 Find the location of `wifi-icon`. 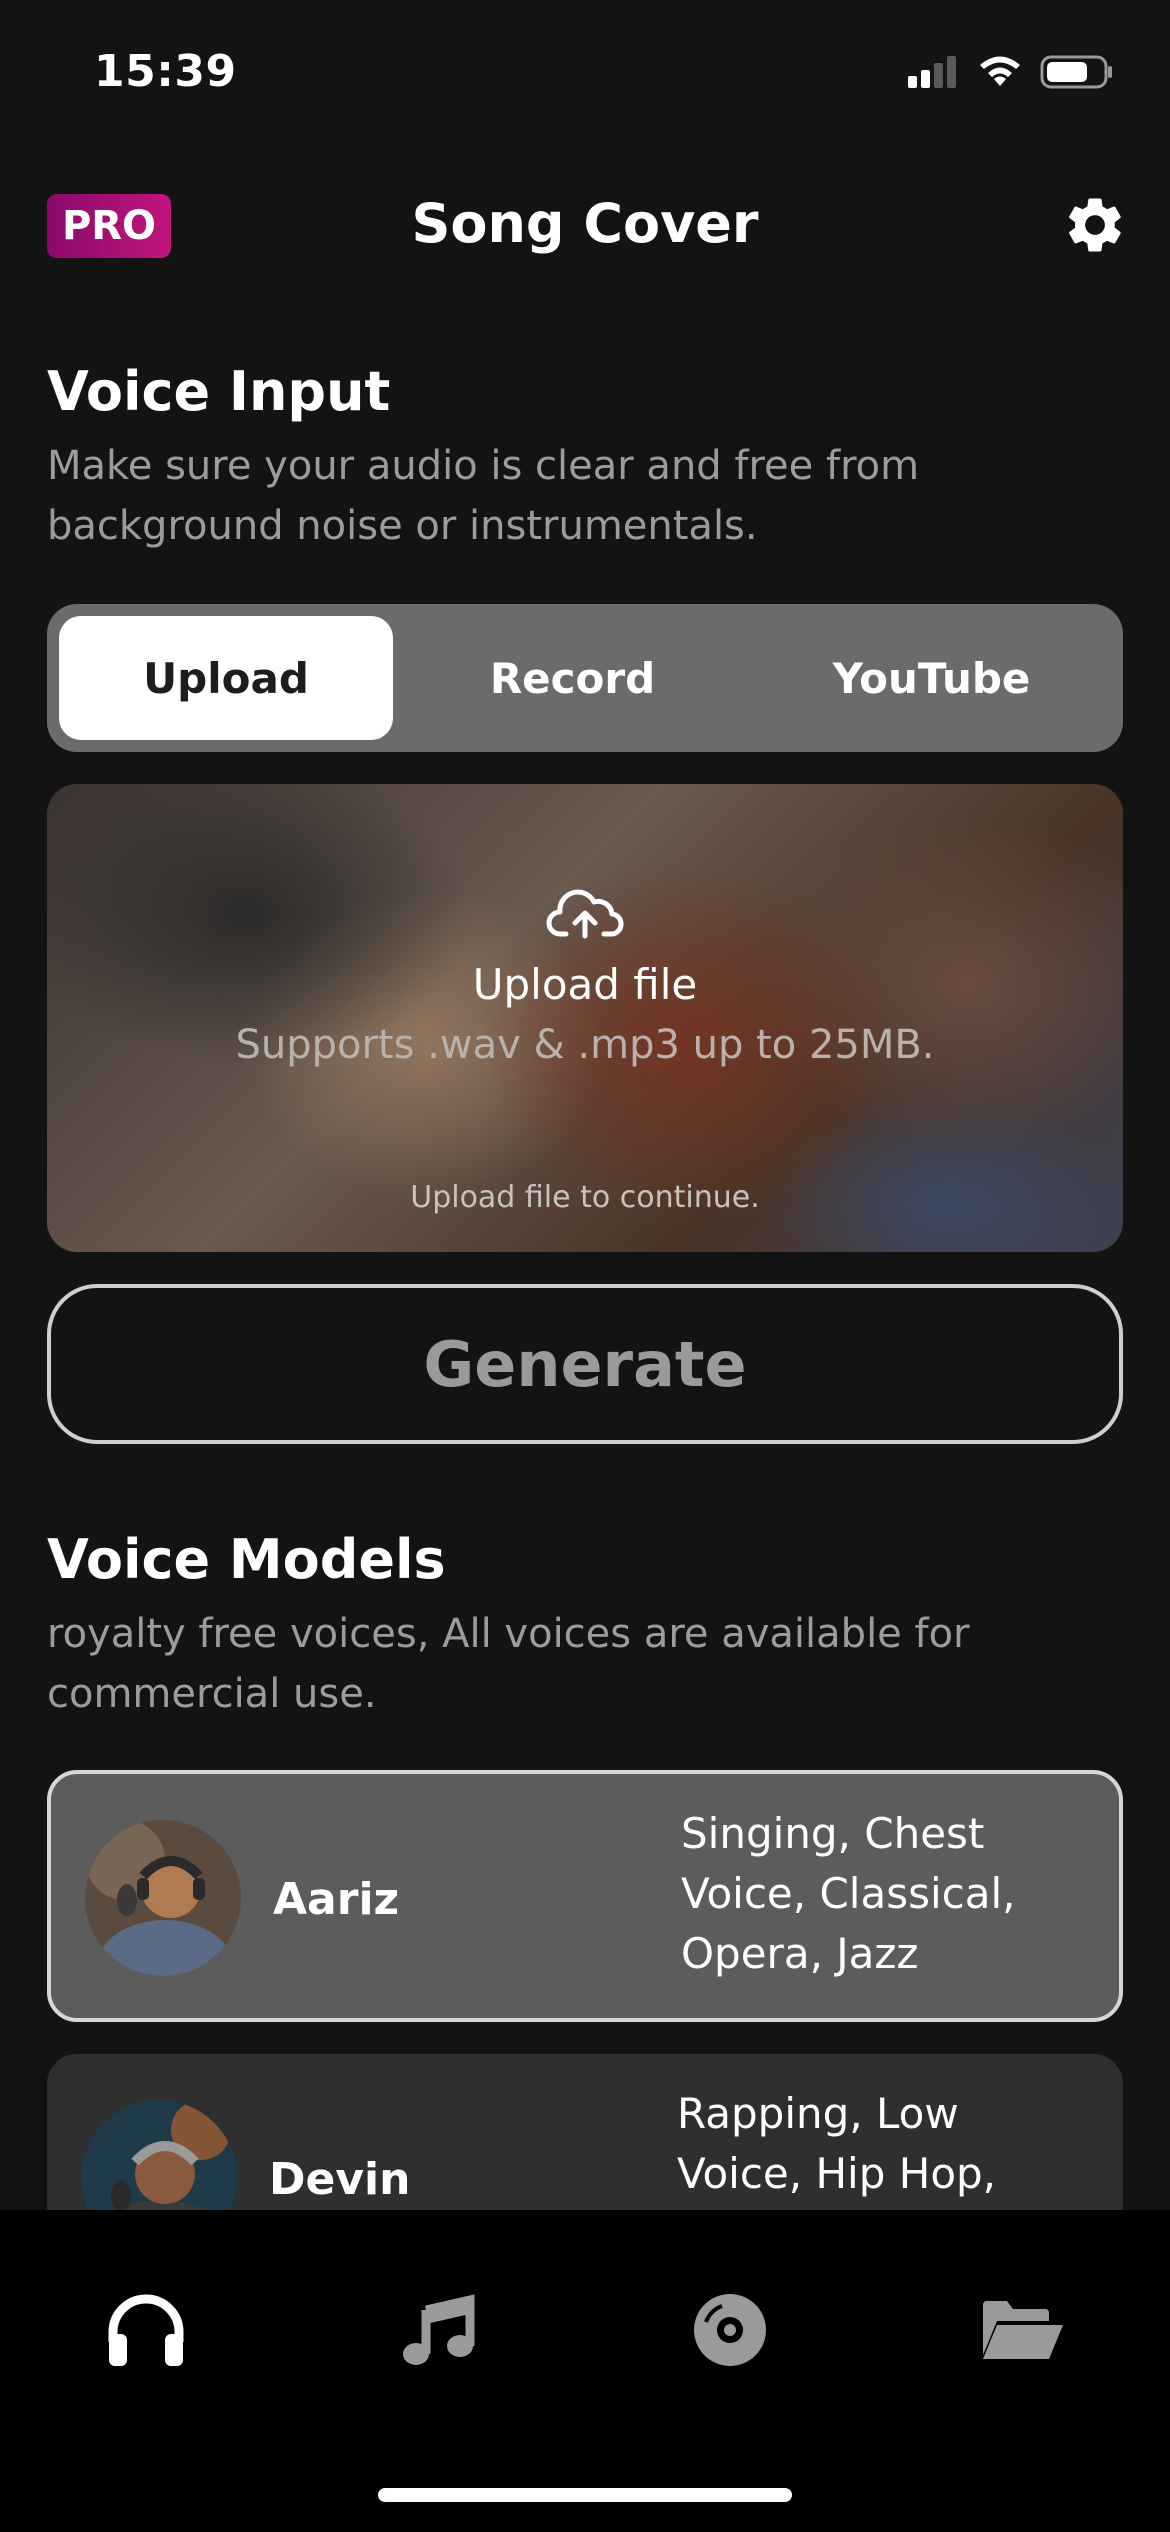

wifi-icon is located at coordinates (1000, 71).